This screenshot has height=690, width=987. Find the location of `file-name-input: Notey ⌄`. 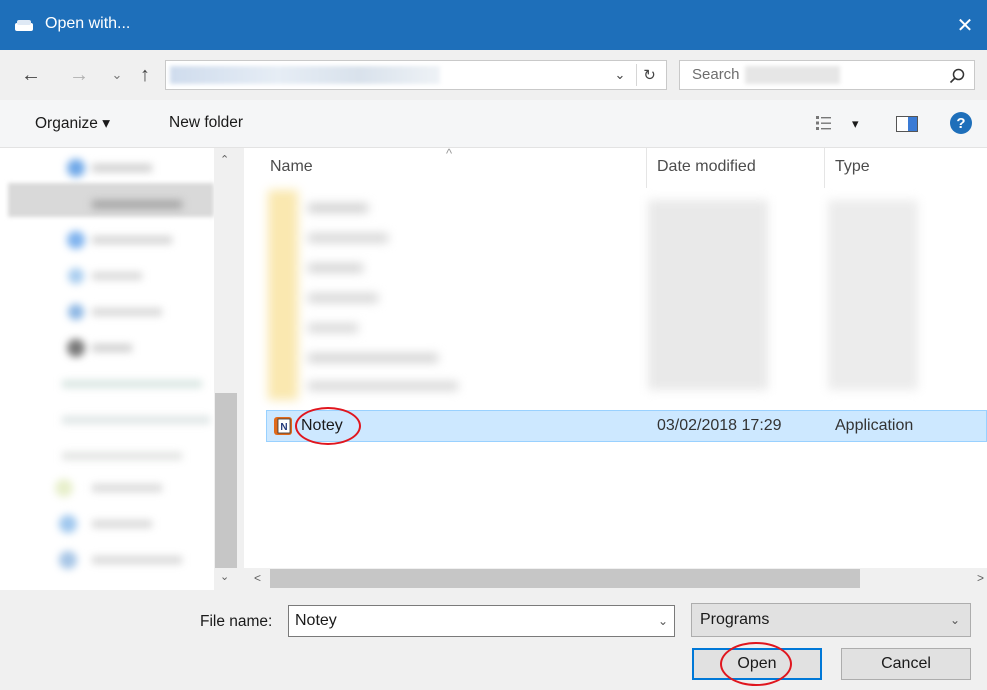

file-name-input: Notey ⌄ is located at coordinates (481, 621).